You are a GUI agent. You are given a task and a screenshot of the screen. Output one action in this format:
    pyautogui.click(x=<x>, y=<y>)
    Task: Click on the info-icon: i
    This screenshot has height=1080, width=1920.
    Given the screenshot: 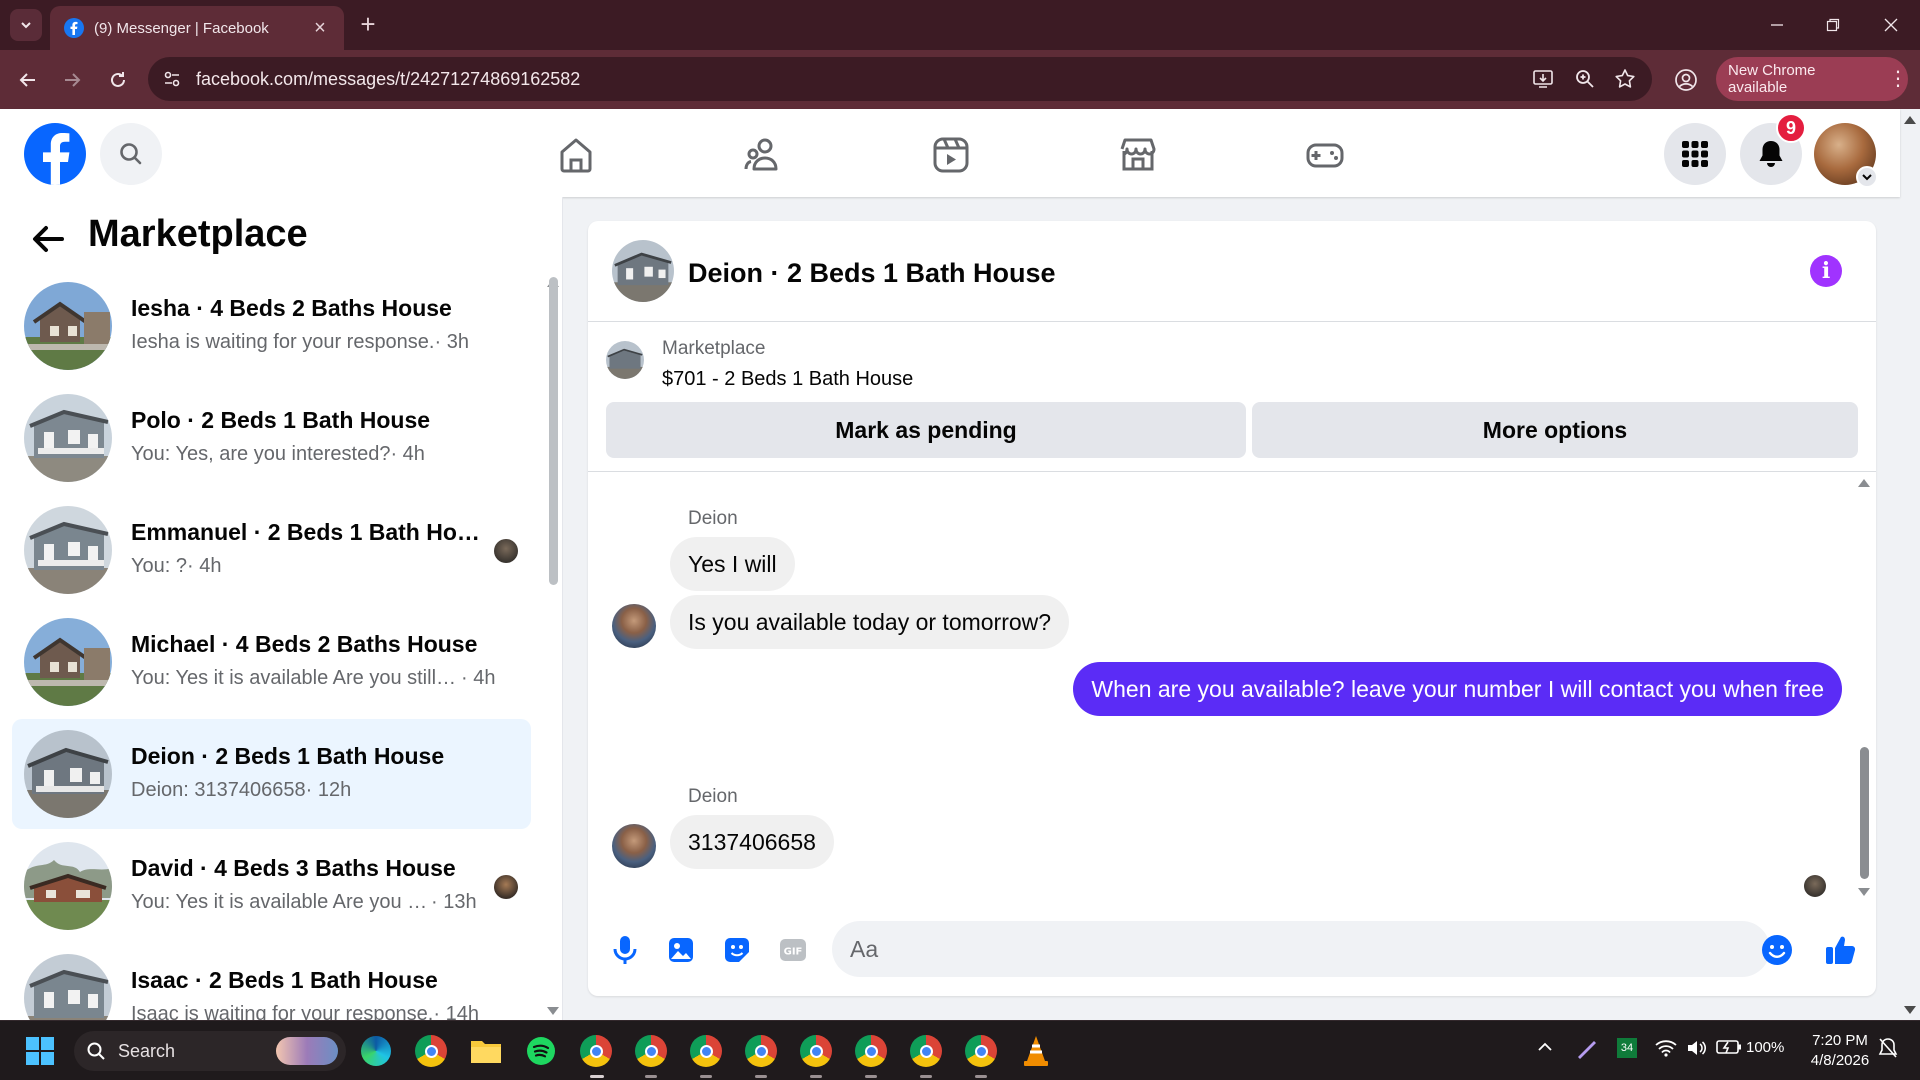 What is the action you would take?
    pyautogui.click(x=1826, y=271)
    